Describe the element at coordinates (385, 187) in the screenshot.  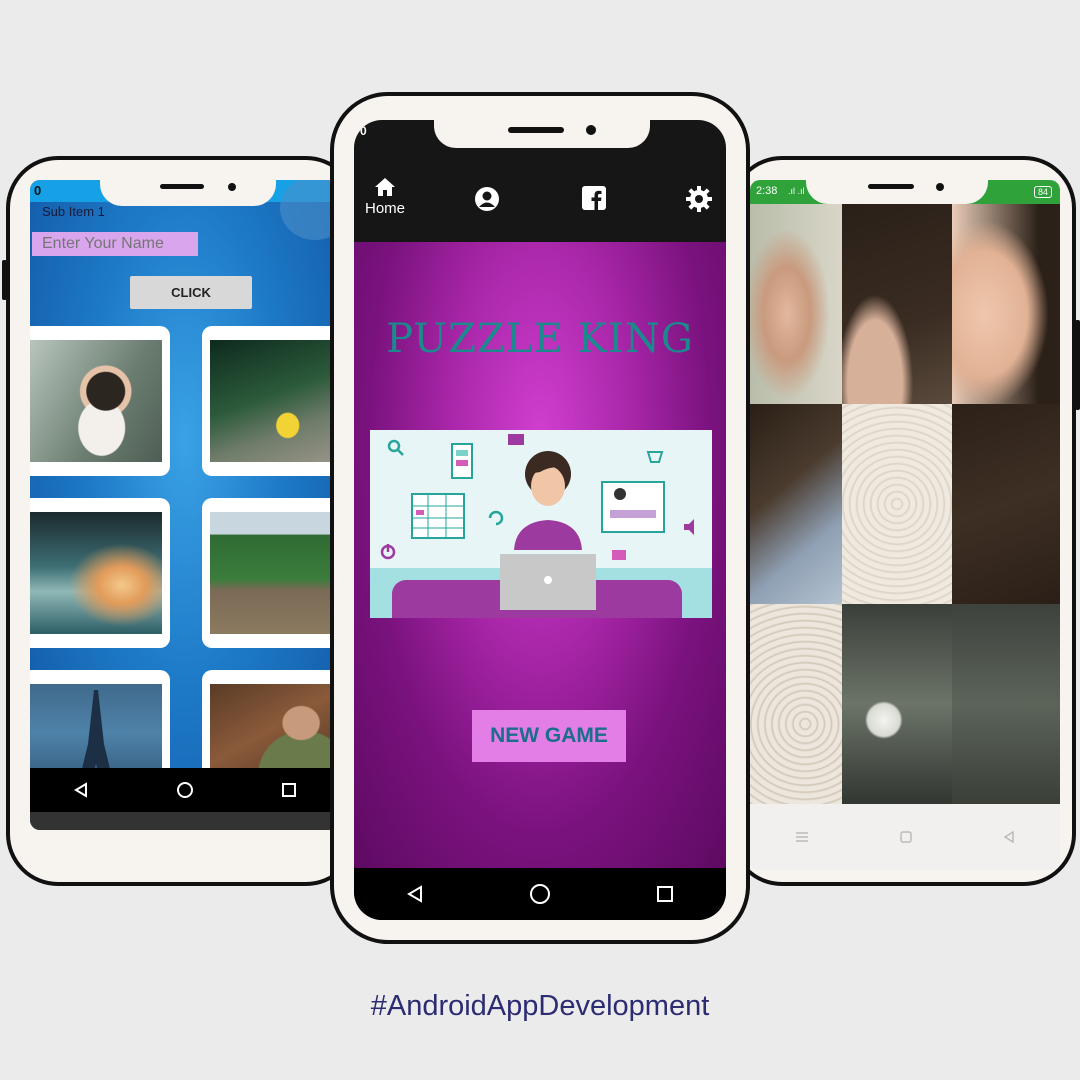
I see `home-icon` at that location.